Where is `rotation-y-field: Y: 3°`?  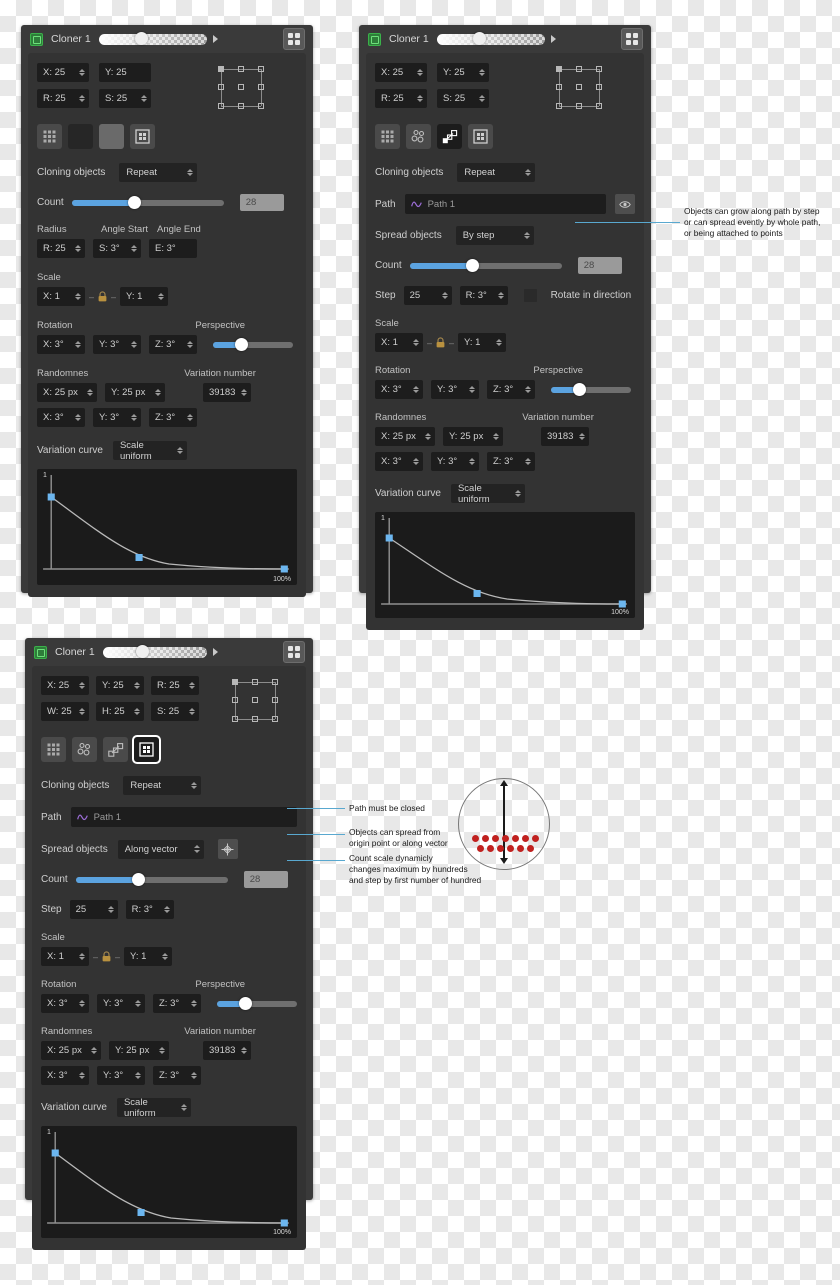 rotation-y-field: Y: 3° is located at coordinates (117, 344).